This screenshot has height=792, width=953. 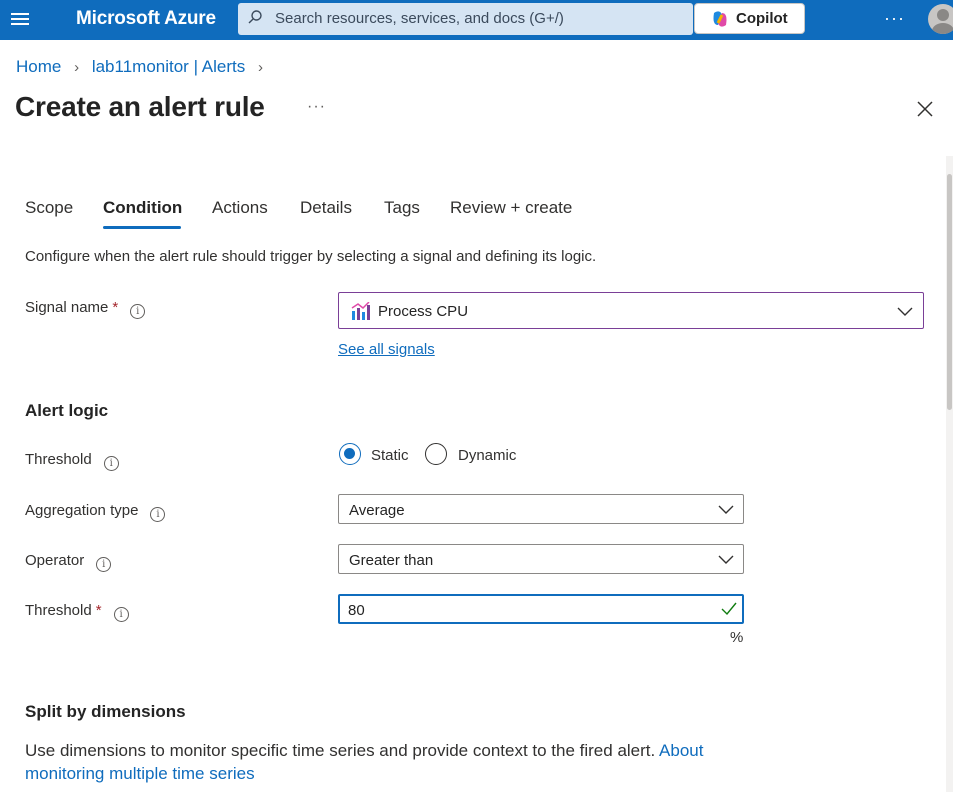 I want to click on signal-name-text: Signal name, so click(x=67, y=307).